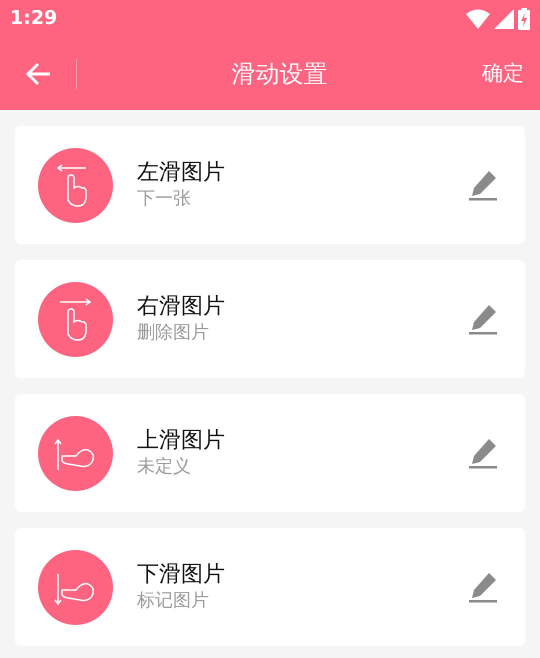 This screenshot has height=658, width=540. I want to click on status-time: 1:29, so click(34, 19).